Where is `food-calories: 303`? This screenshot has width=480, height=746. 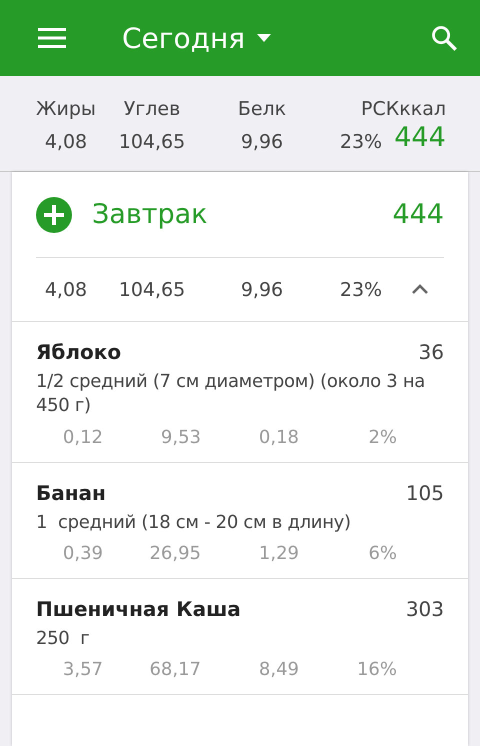
food-calories: 303 is located at coordinates (425, 608).